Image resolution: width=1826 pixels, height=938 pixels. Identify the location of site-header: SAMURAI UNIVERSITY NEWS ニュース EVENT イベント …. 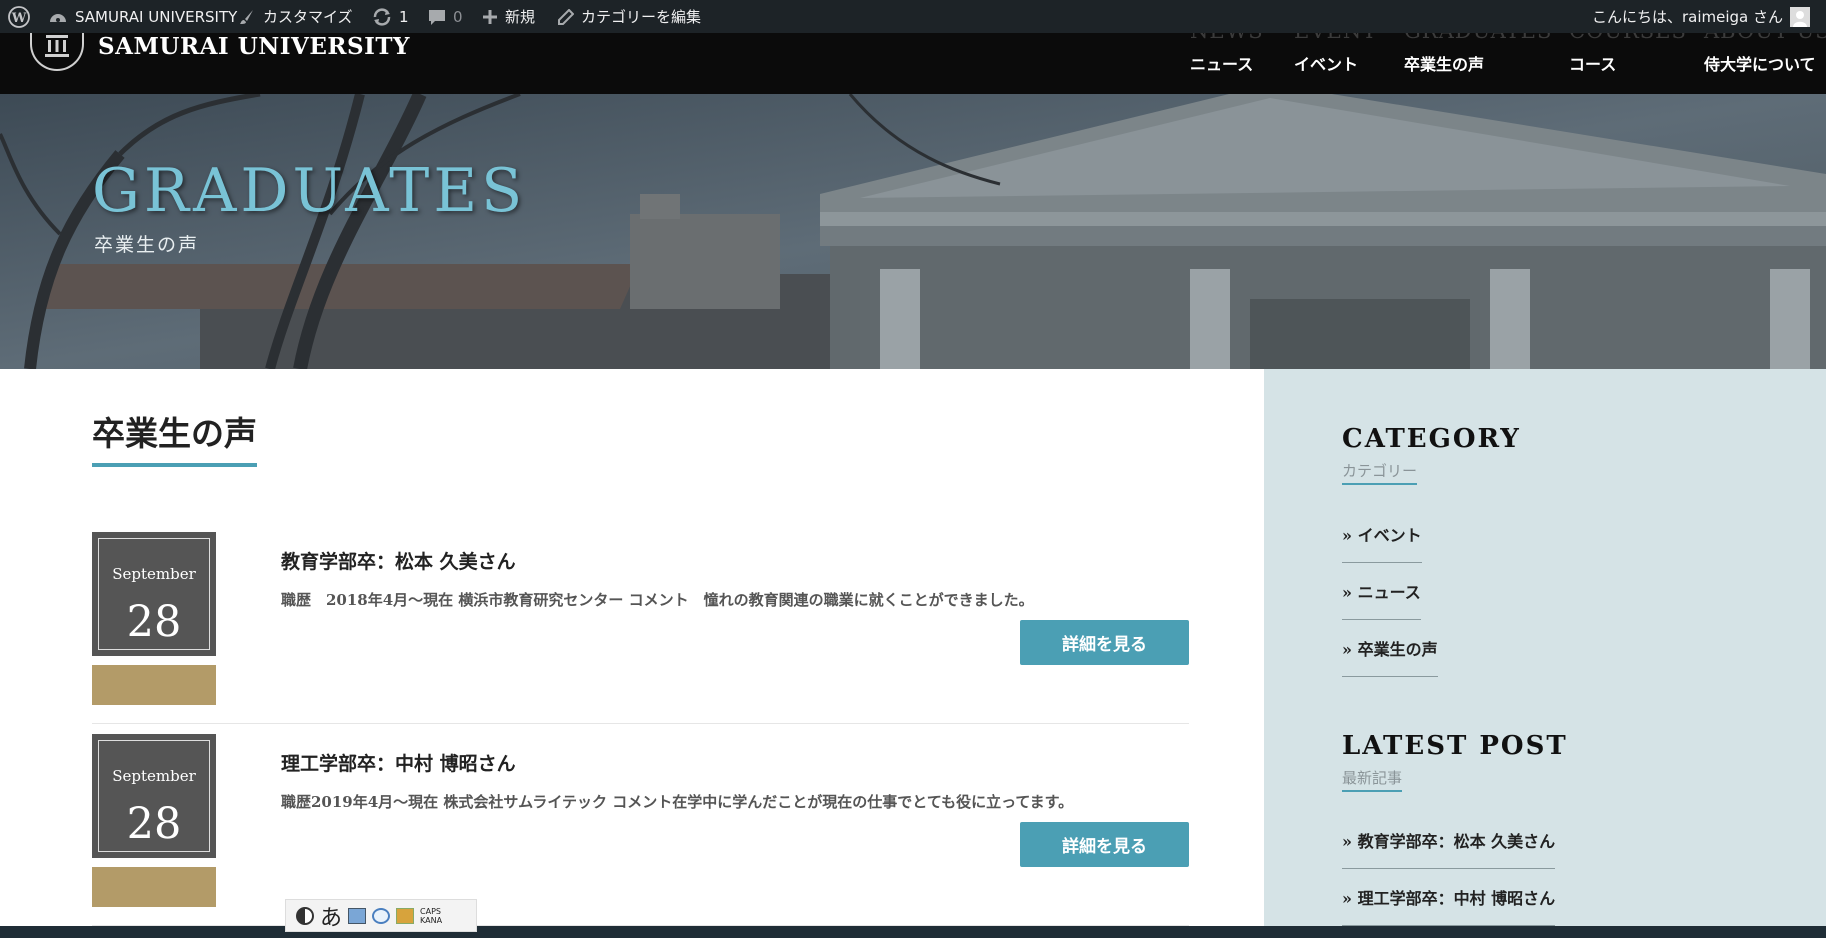
(913, 56).